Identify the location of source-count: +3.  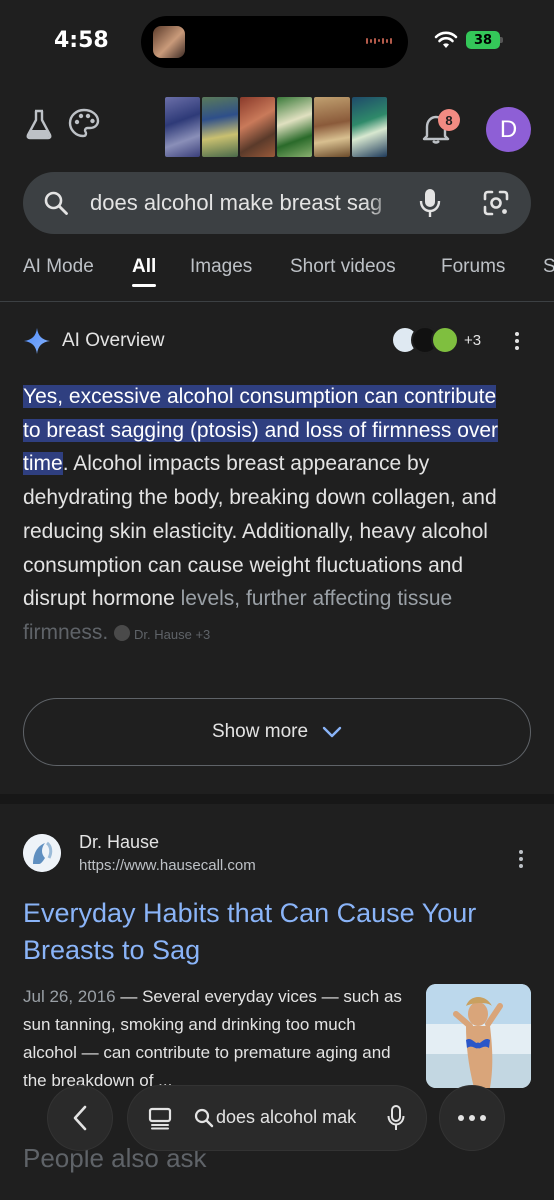
(472, 340).